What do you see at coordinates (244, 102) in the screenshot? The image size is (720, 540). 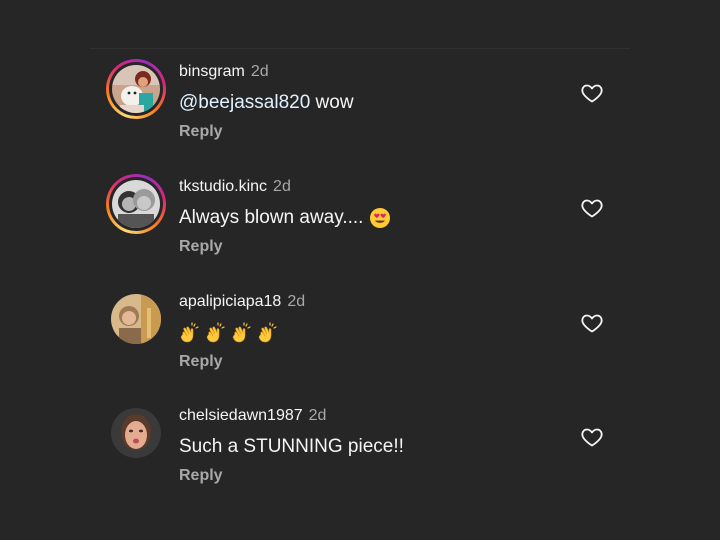 I see `comment-mention: @beejassal820` at bounding box center [244, 102].